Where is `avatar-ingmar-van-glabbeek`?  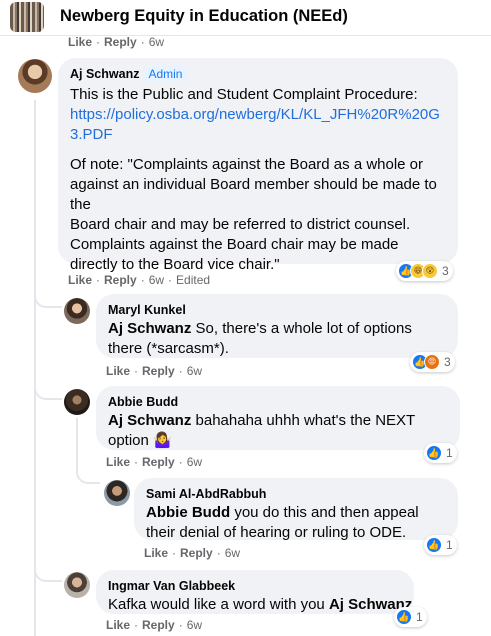
avatar-ingmar-van-glabbeek is located at coordinates (77, 585).